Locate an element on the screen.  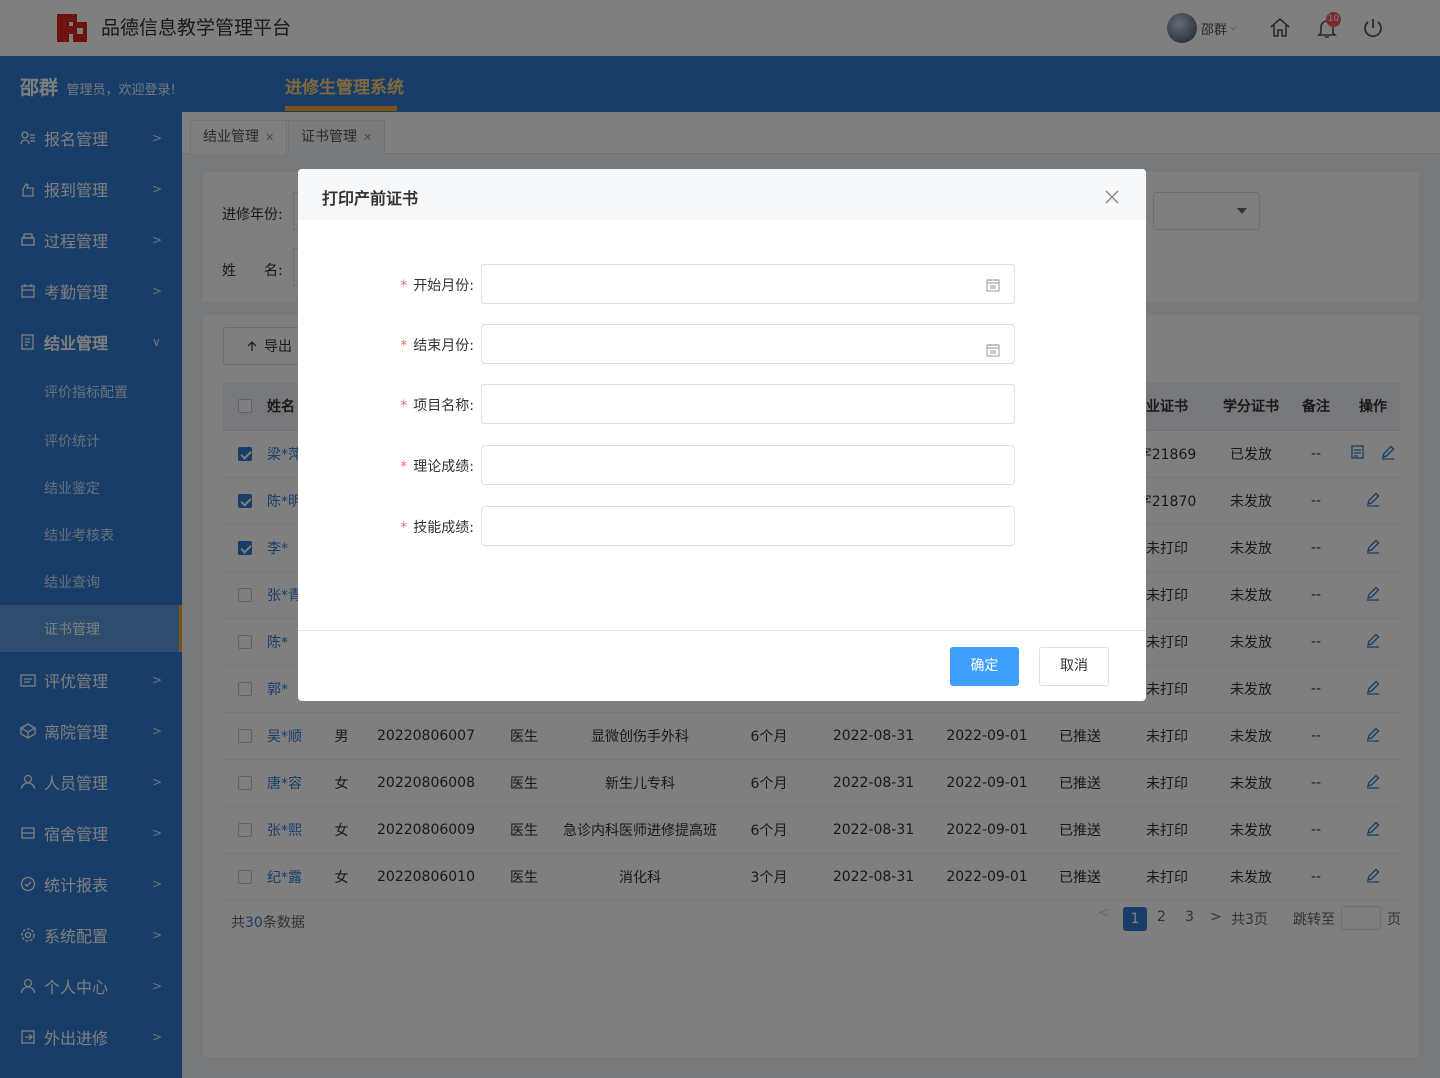
dialog-header: 打印产前证书 is located at coordinates (722, 194).